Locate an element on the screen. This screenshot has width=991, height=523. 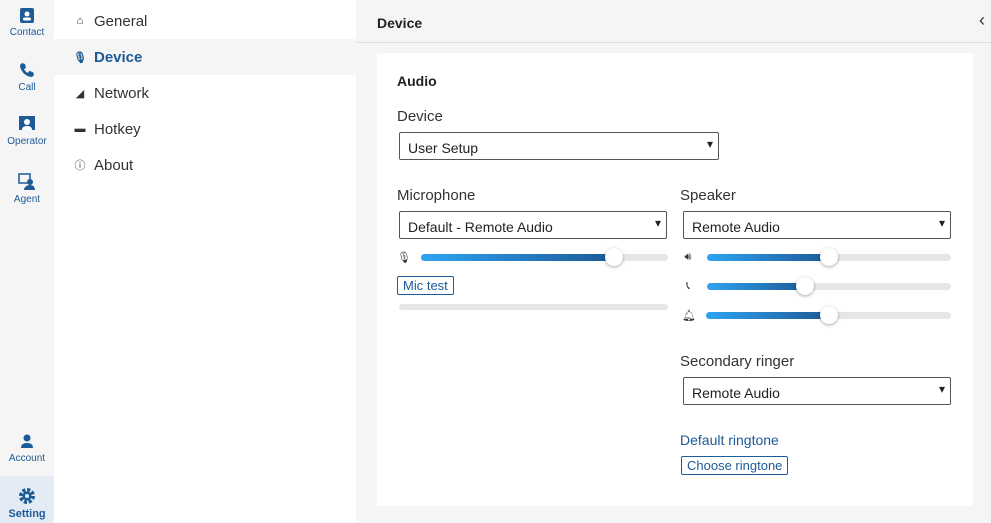
contact-icon is located at coordinates (27, 15).